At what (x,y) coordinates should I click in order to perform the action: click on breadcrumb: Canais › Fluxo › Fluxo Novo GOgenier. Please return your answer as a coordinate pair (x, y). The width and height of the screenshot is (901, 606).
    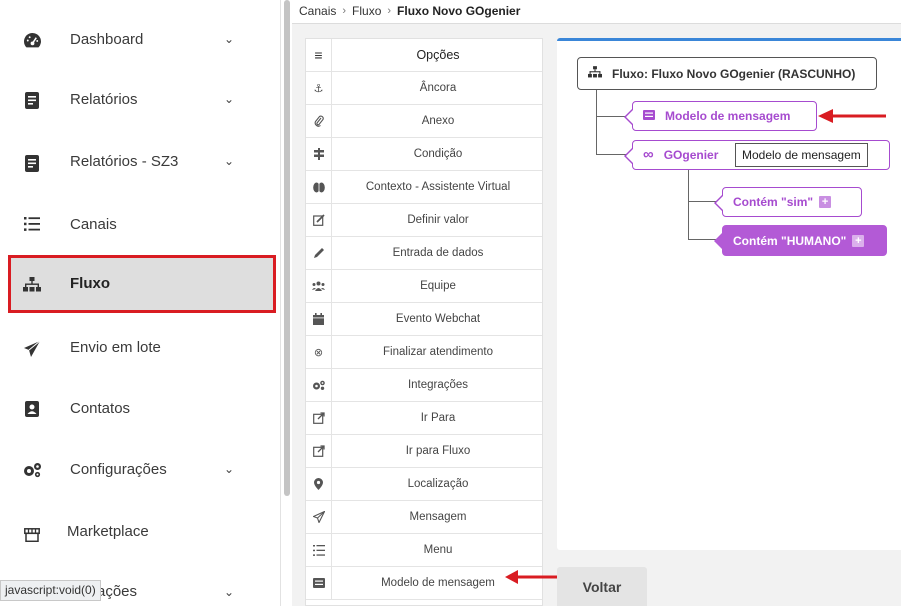
    Looking at the image, I should click on (596, 11).